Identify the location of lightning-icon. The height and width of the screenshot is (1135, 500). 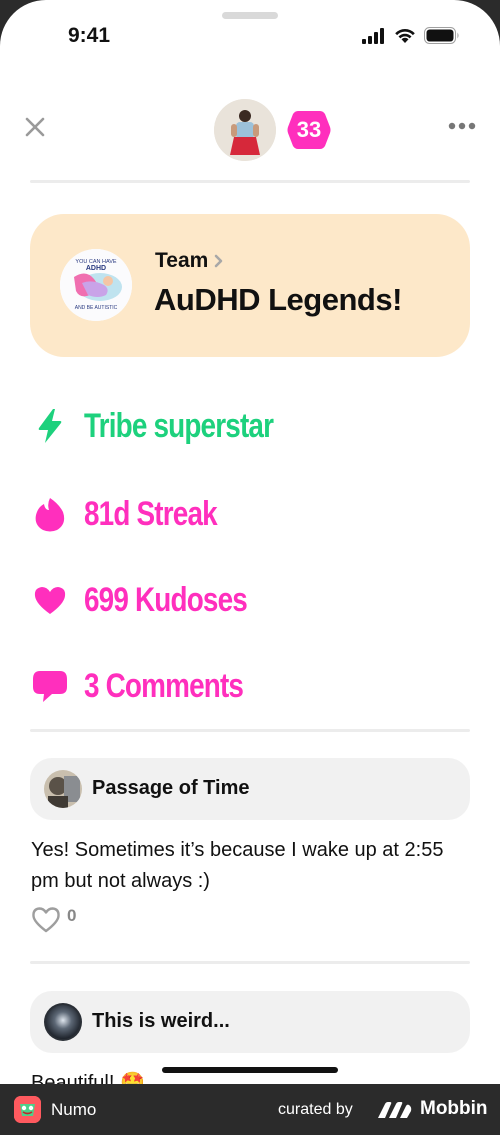
(50, 426).